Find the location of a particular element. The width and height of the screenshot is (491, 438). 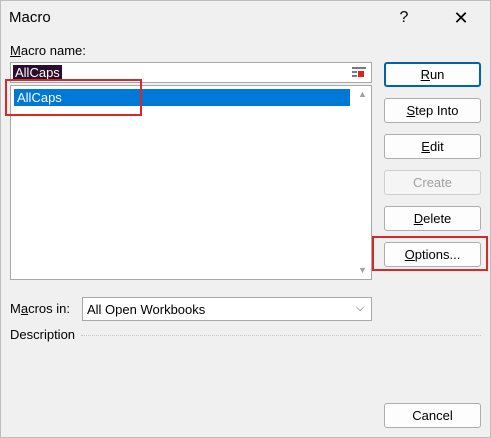

highlight-box-macro is located at coordinates (73, 97).